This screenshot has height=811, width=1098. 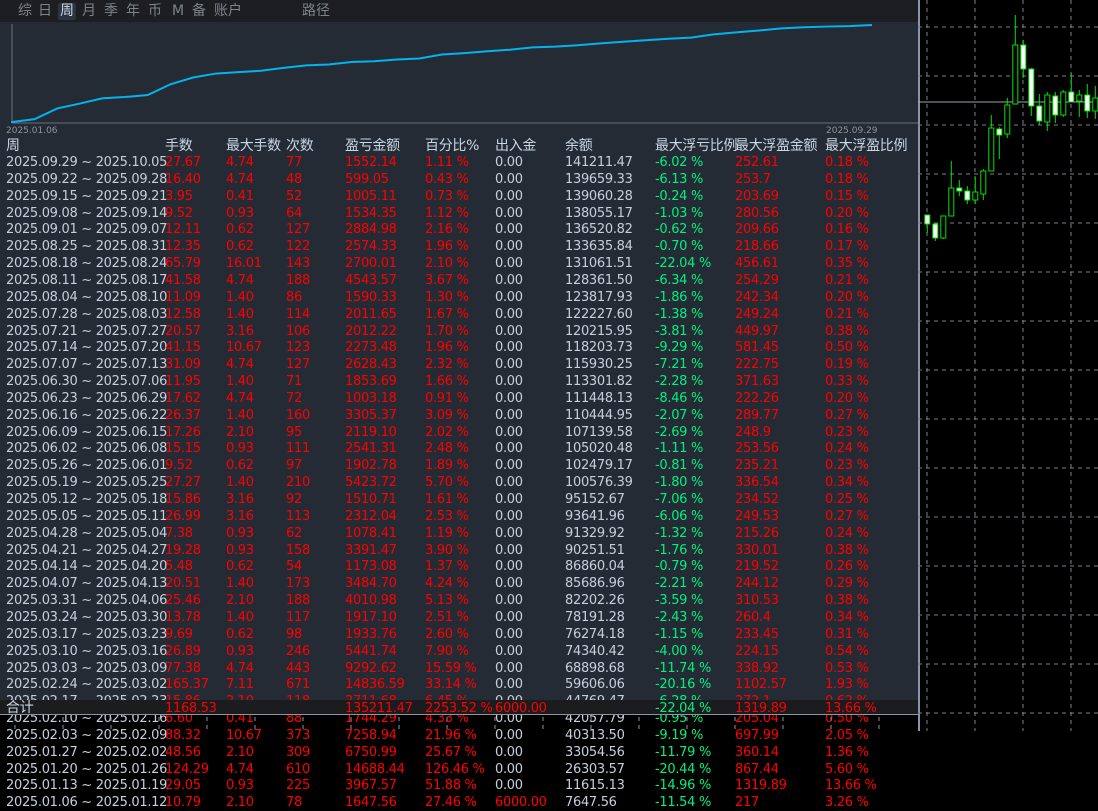 What do you see at coordinates (847, 398) in the screenshot?
I see `cell: 0.20 %` at bounding box center [847, 398].